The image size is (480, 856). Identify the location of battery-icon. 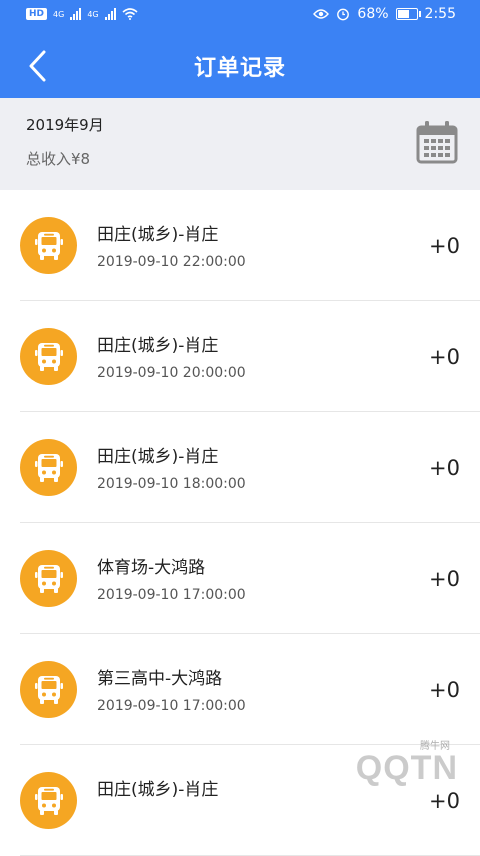
(408, 14).